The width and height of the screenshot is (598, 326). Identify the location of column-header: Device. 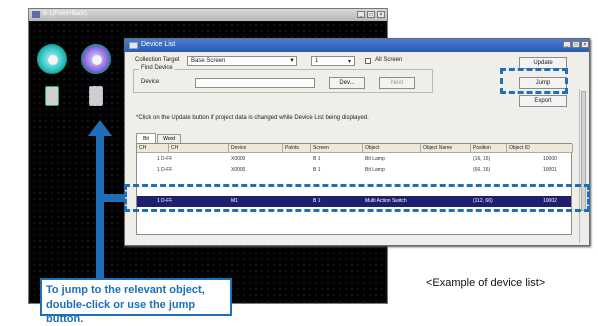
(256, 148).